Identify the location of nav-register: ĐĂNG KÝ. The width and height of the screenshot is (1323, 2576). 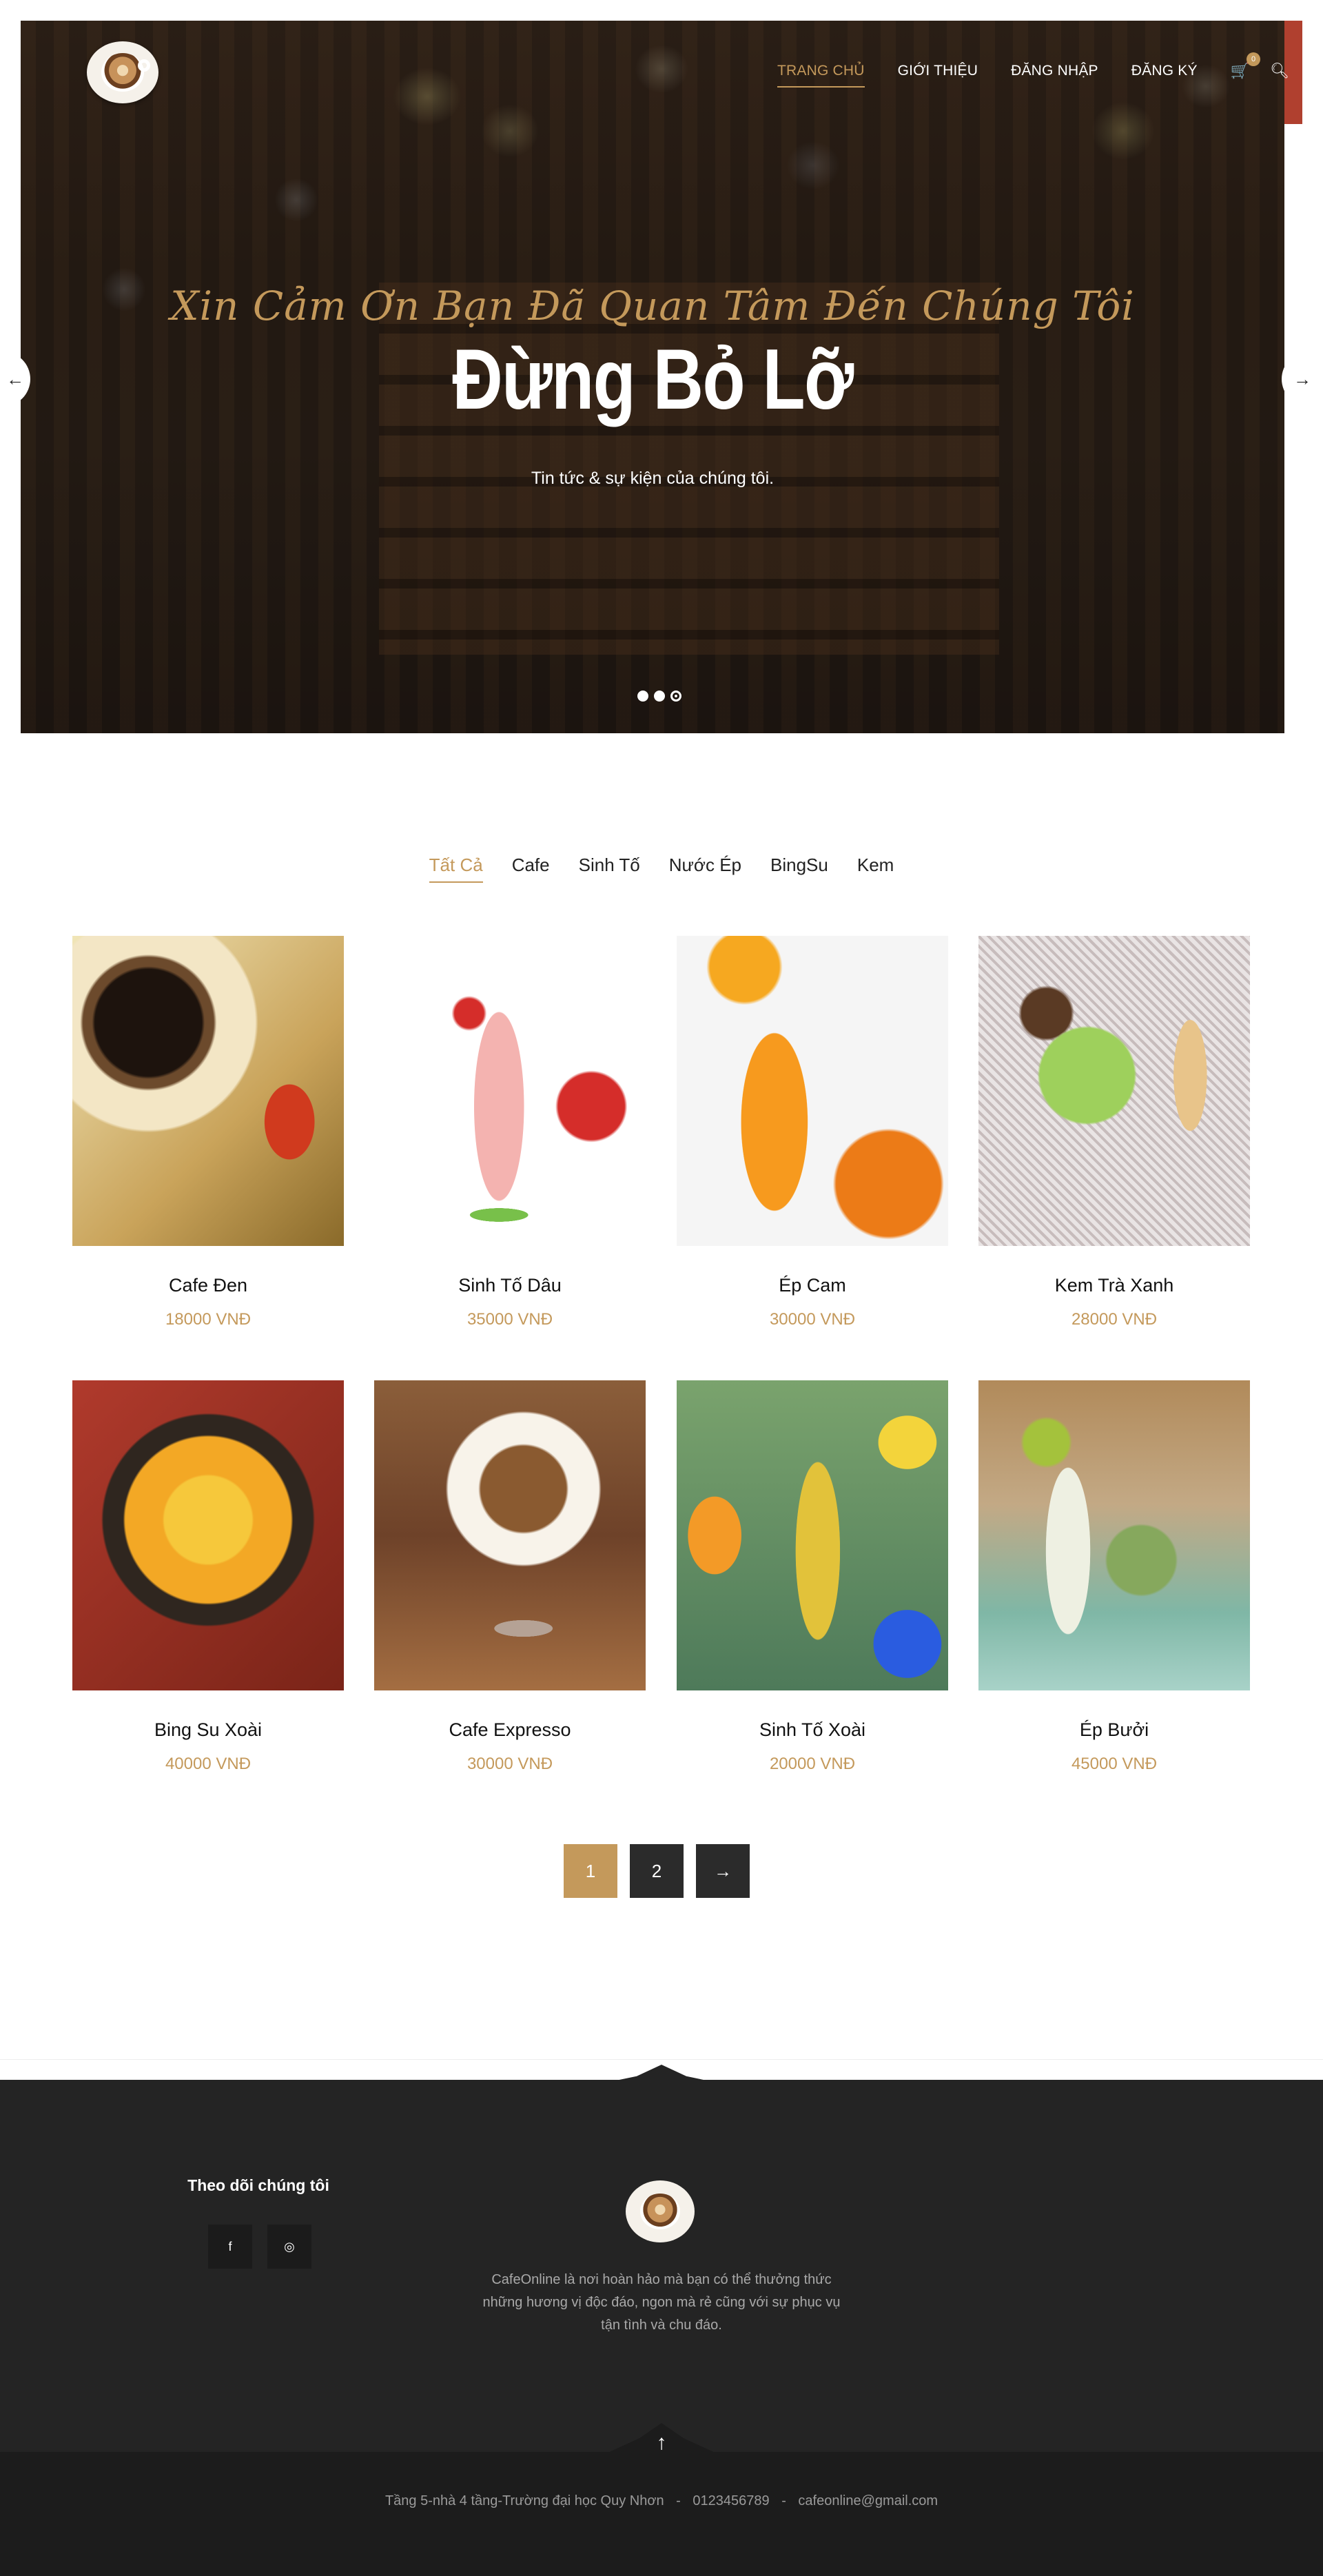
(1164, 71).